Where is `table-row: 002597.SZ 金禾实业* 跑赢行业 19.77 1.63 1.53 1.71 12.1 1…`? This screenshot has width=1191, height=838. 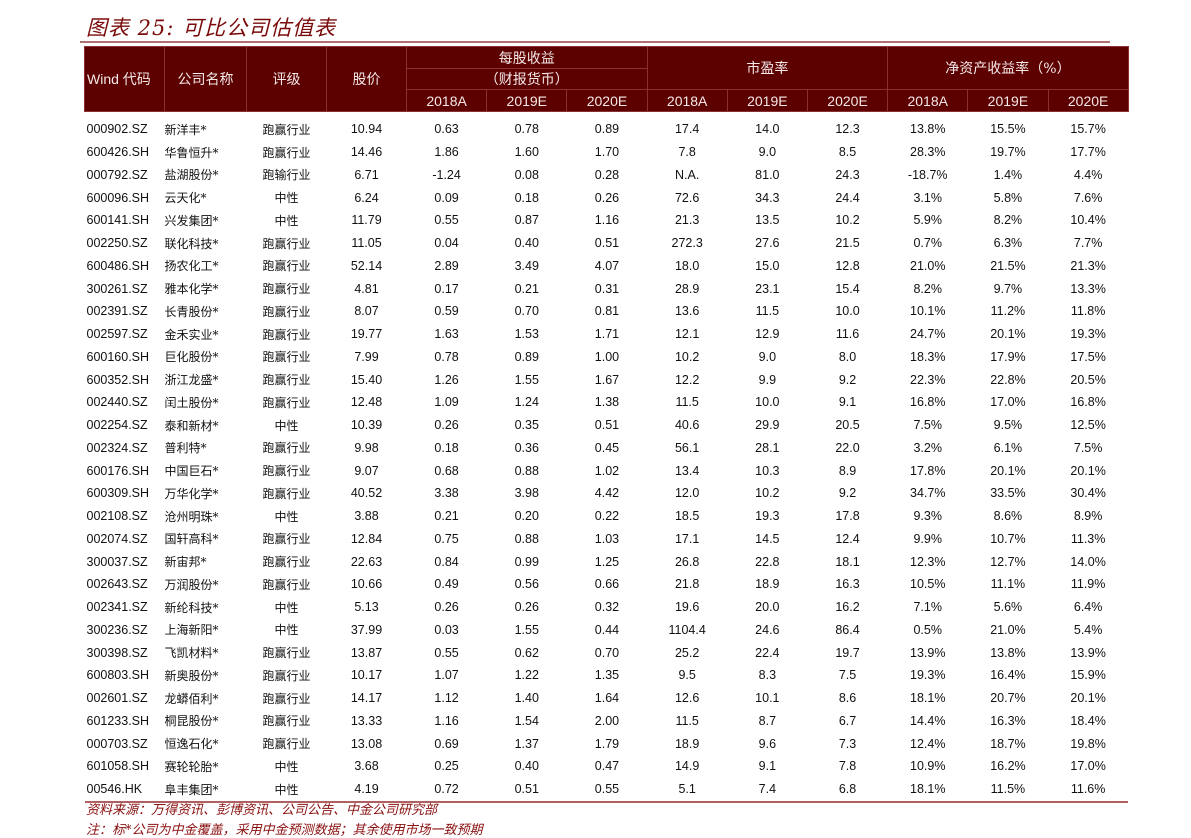 table-row: 002597.SZ 金禾实业* 跑赢行业 19.77 1.63 1.53 1.71 12.1 1… is located at coordinates (607, 334).